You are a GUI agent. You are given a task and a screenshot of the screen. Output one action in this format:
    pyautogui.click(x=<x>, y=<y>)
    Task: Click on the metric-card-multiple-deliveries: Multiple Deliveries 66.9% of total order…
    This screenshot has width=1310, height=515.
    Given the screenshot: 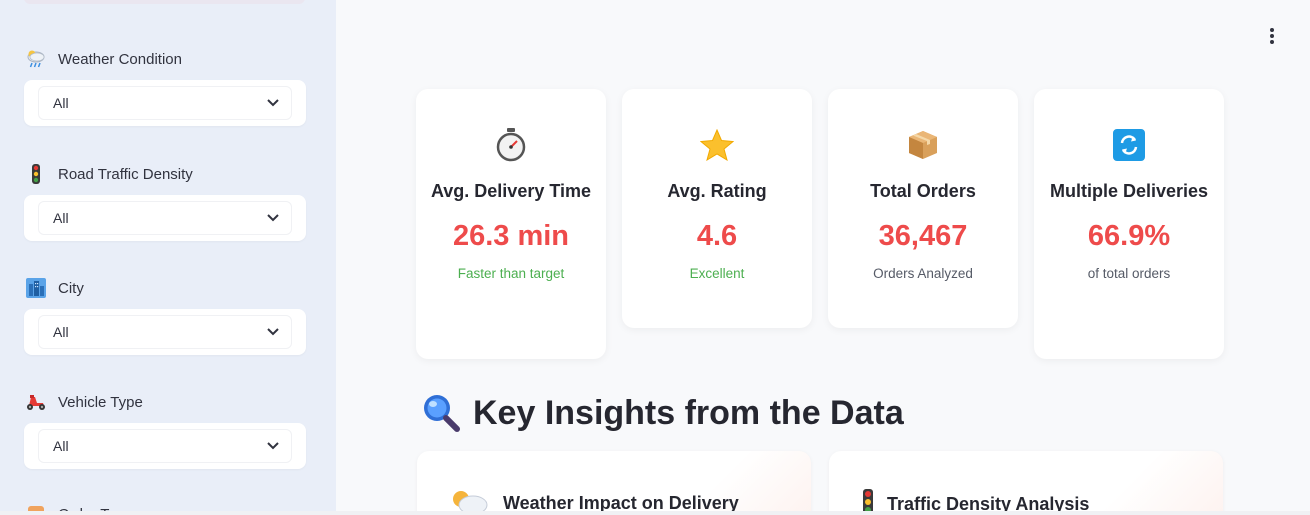 What is the action you would take?
    pyautogui.click(x=1129, y=224)
    